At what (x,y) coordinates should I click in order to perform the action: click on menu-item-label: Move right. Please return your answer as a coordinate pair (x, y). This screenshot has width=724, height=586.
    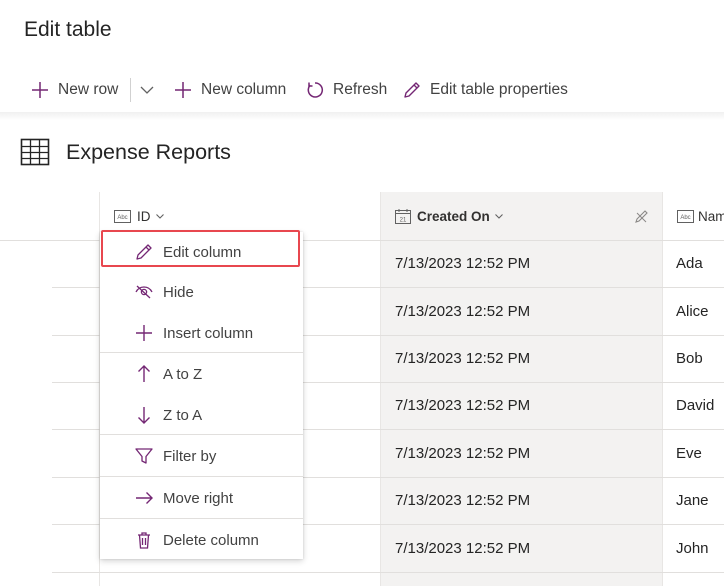
    Looking at the image, I should click on (198, 498).